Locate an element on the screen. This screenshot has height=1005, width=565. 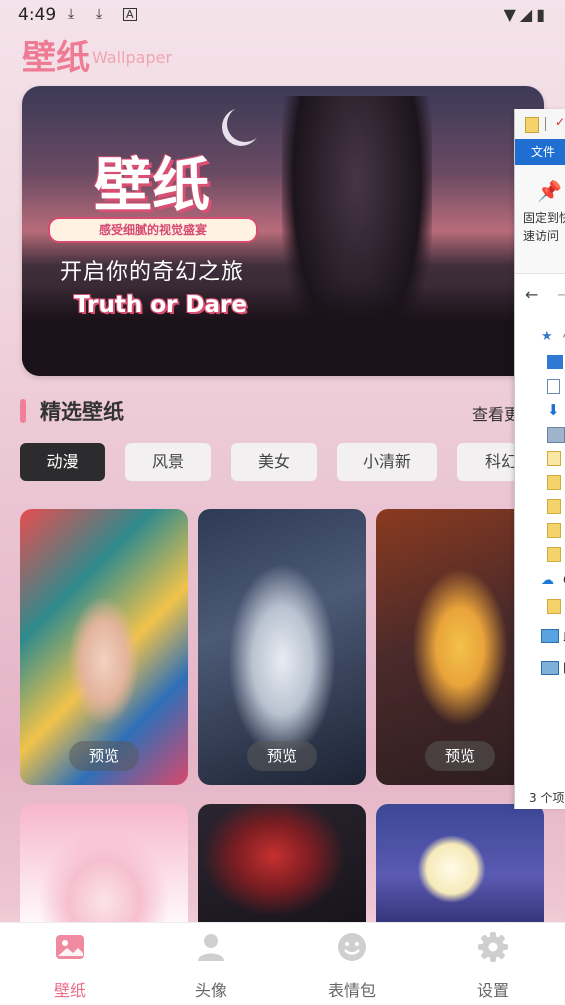
pin-to-quick-access-label: 固定到快 速访问 is located at coordinates (544, 227).